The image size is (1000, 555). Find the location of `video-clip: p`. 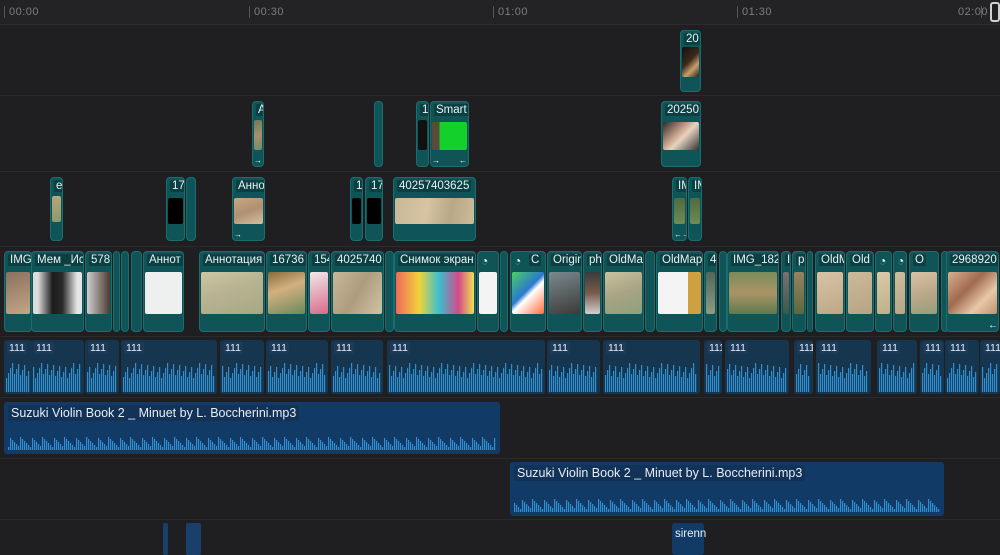

video-clip: p is located at coordinates (799, 291).